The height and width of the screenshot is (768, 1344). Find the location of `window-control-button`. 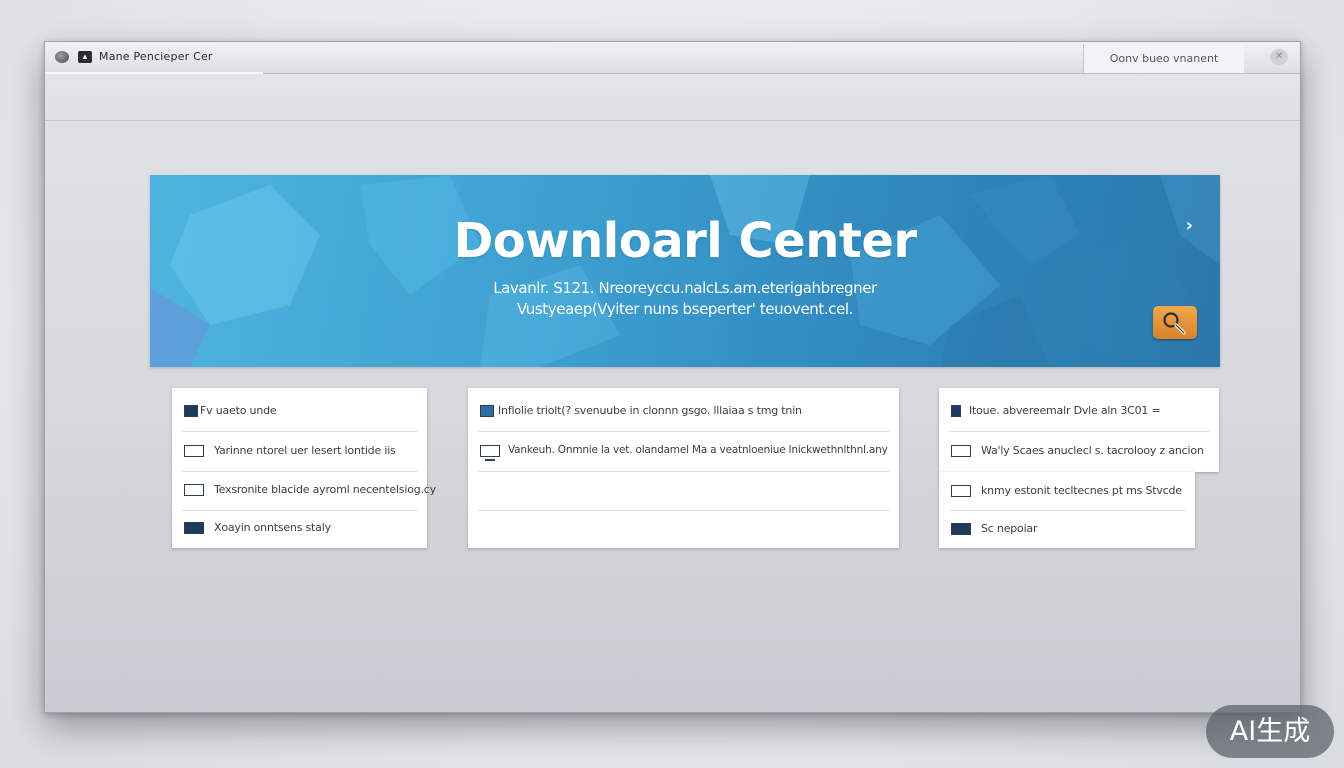

window-control-button is located at coordinates (62, 57).